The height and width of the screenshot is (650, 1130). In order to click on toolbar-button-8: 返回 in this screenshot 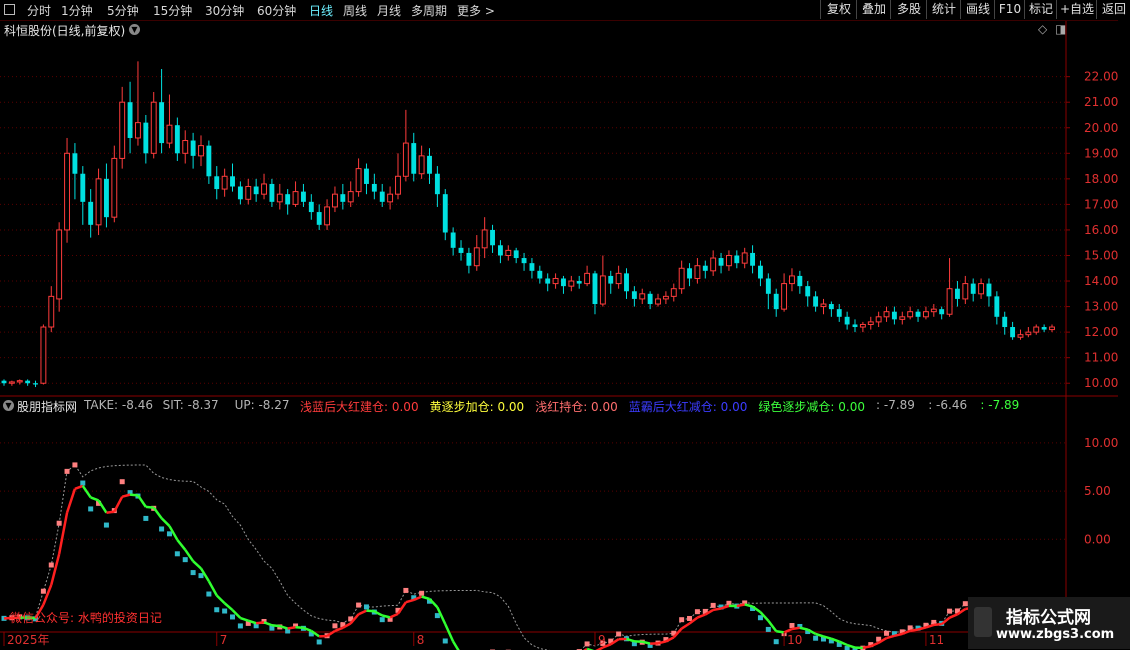, I will do `click(1113, 9)`.